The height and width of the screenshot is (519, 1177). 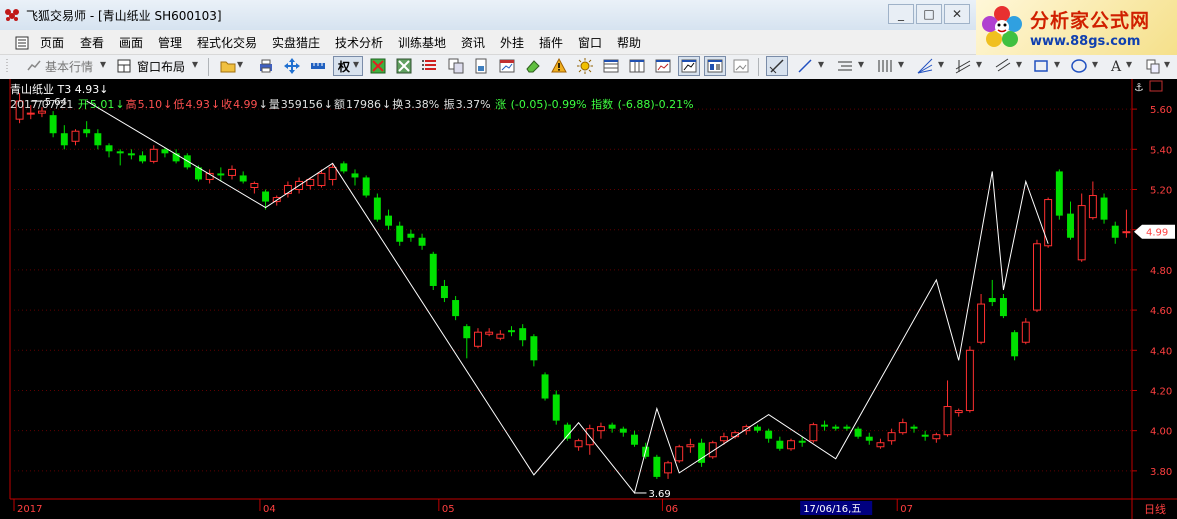 What do you see at coordinates (363, 104) in the screenshot?
I see `amount-value: 17986` at bounding box center [363, 104].